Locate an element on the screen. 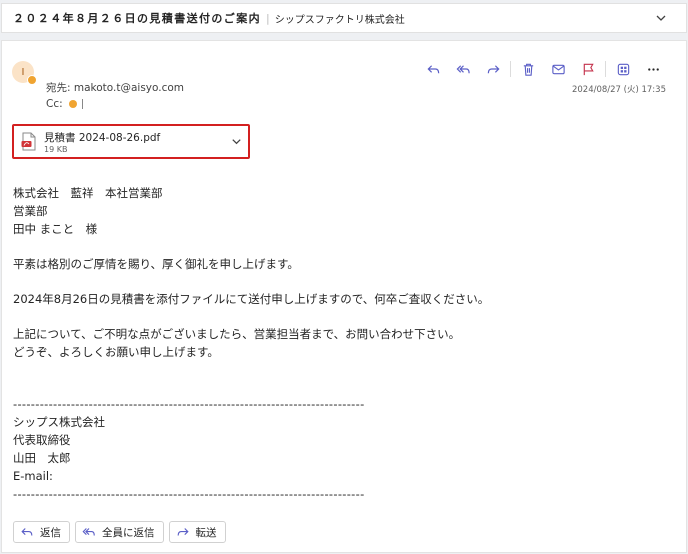  body-line: 株式会社 藍祥 本社営業部 is located at coordinates (88, 193).